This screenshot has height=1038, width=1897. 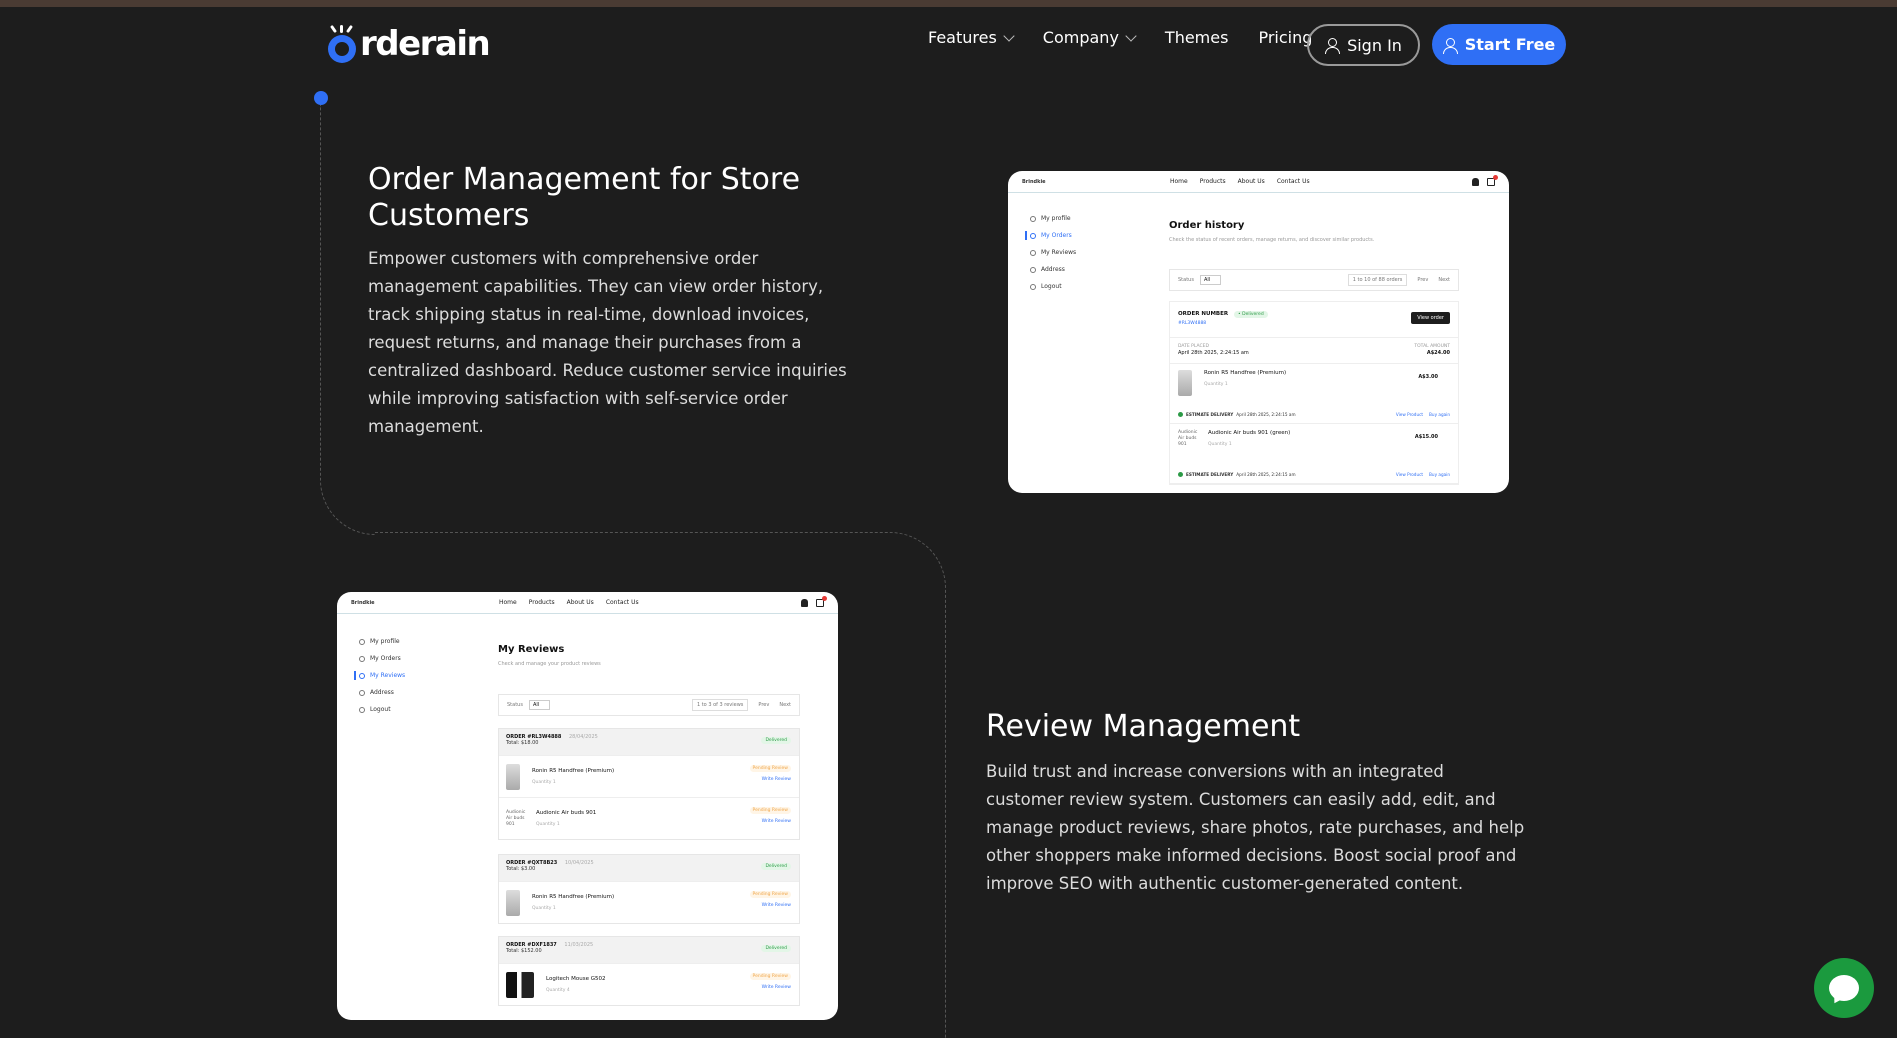 What do you see at coordinates (1056, 218) in the screenshot?
I see `mock-sidebar-label: My profile` at bounding box center [1056, 218].